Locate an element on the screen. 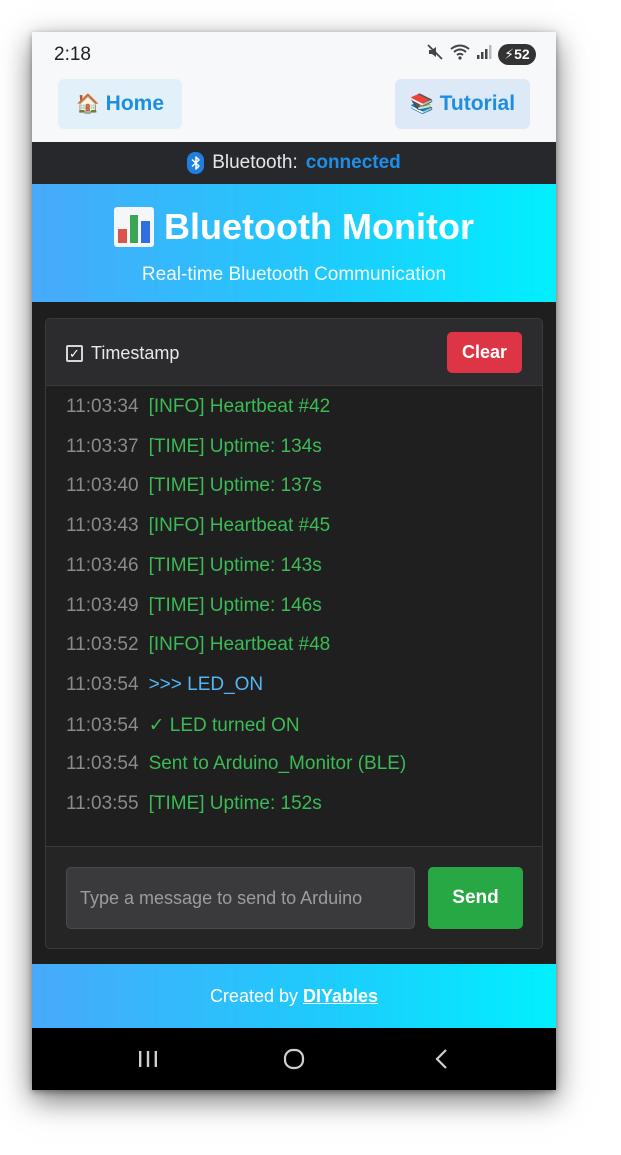 This screenshot has width=621, height=1155. tutorial-button-label: Tutorial is located at coordinates (477, 103).